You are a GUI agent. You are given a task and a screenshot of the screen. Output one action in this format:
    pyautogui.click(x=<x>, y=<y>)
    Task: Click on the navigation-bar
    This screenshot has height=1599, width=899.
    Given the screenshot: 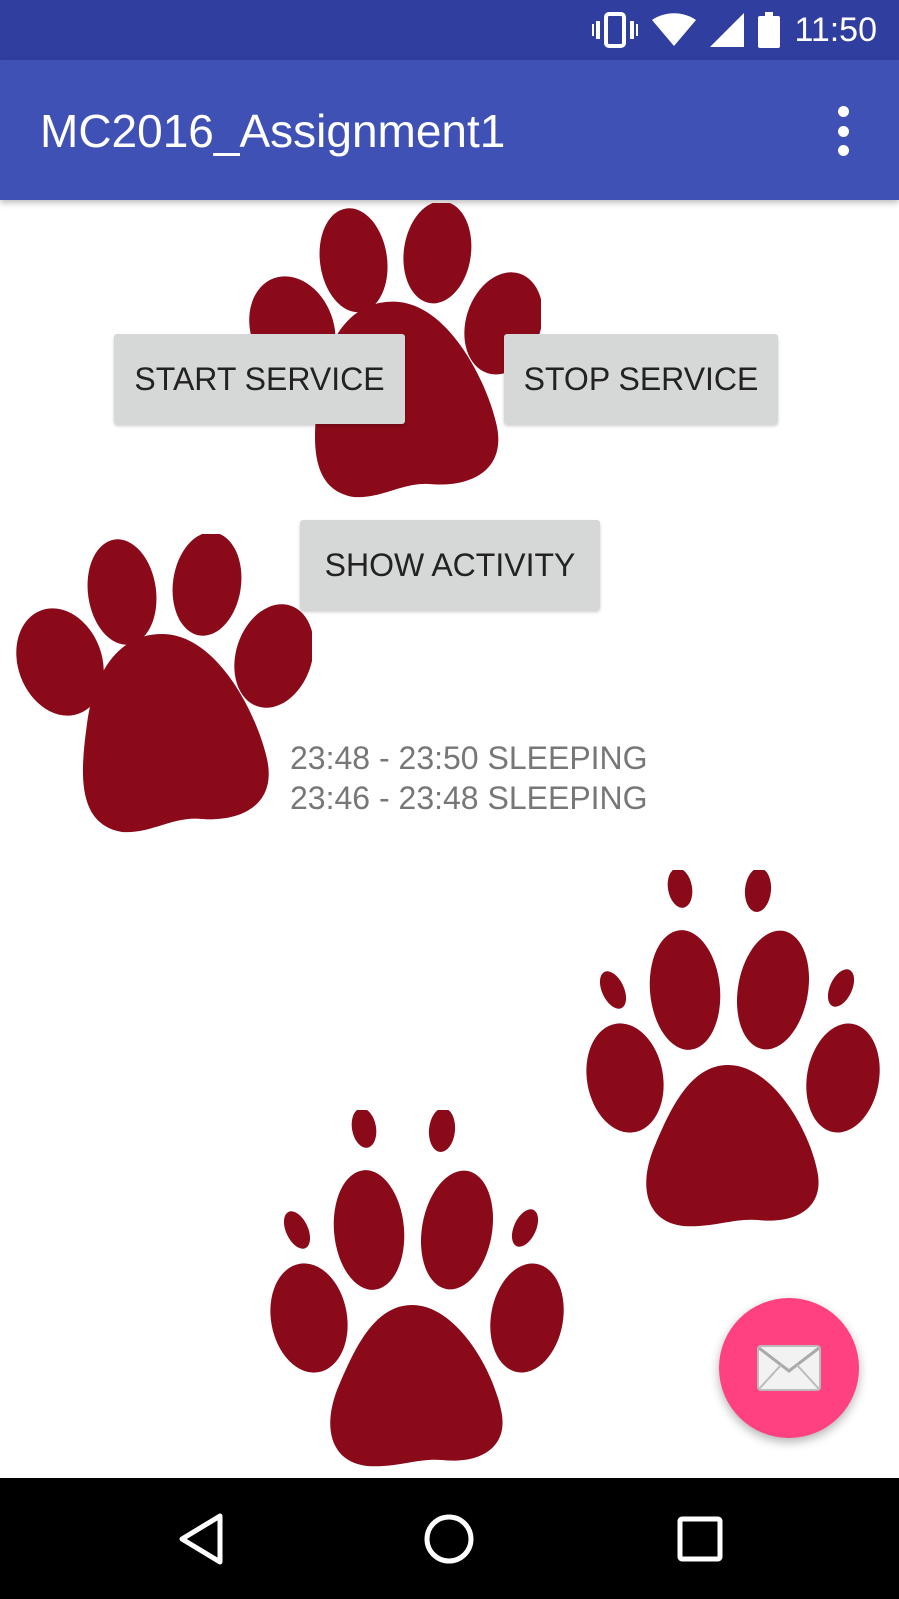 What is the action you would take?
    pyautogui.click(x=449, y=1538)
    